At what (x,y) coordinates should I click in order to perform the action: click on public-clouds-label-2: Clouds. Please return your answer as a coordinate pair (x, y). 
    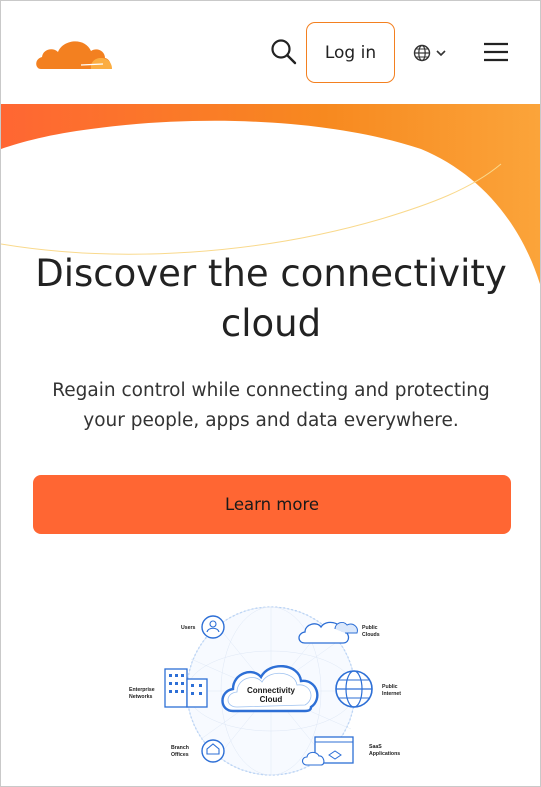
    Looking at the image, I should click on (371, 635).